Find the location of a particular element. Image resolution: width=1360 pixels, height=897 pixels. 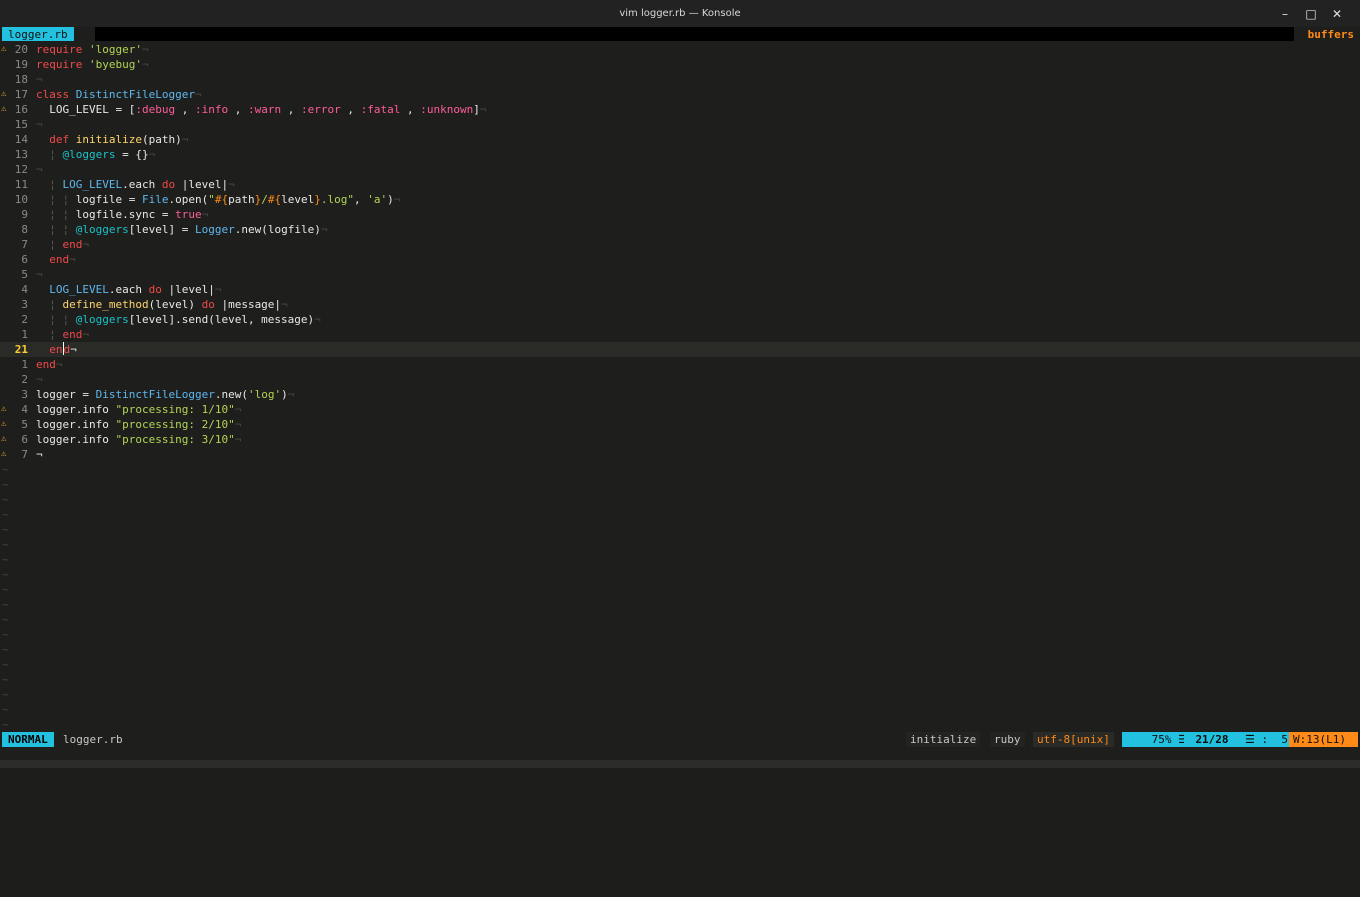

code-text: ¦ define_method(level) do |message|¬ is located at coordinates (161, 304).